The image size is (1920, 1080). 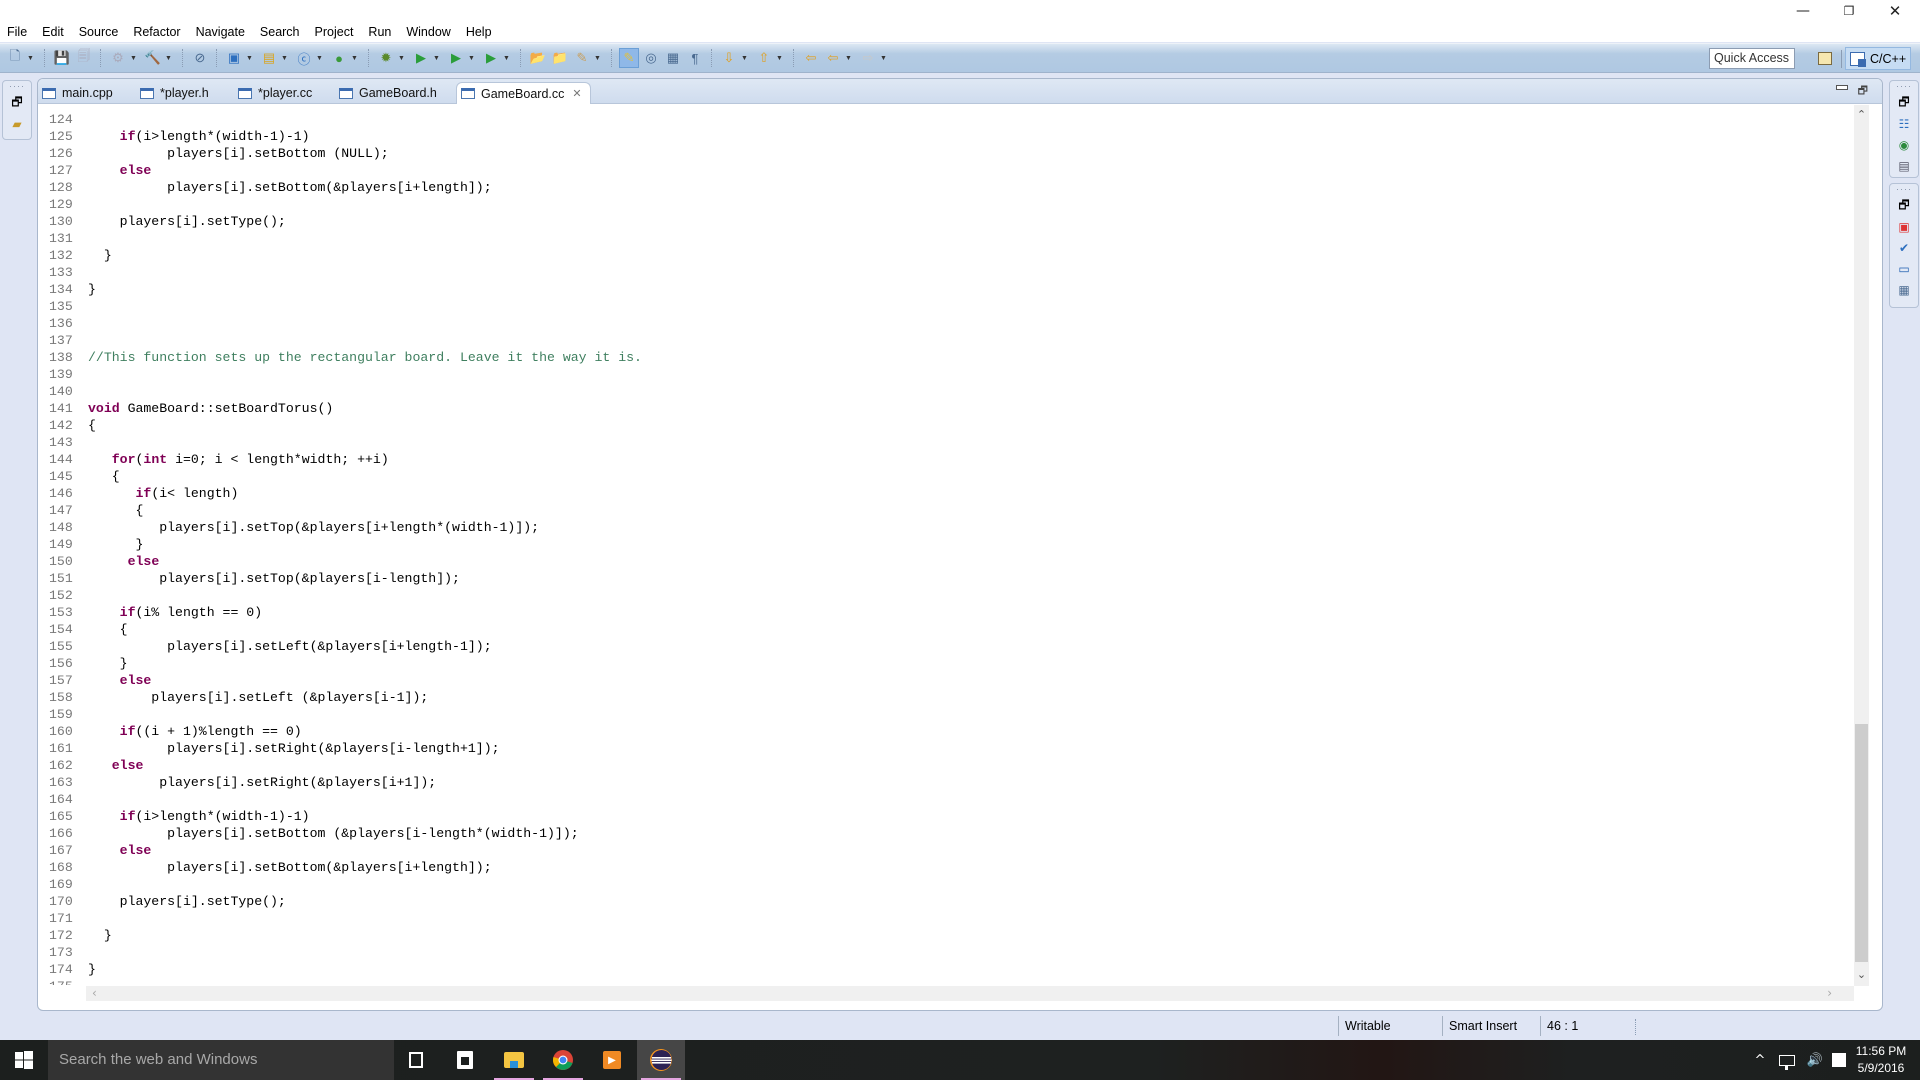 What do you see at coordinates (1861, 842) in the screenshot?
I see `vertical-scroll-thumb` at bounding box center [1861, 842].